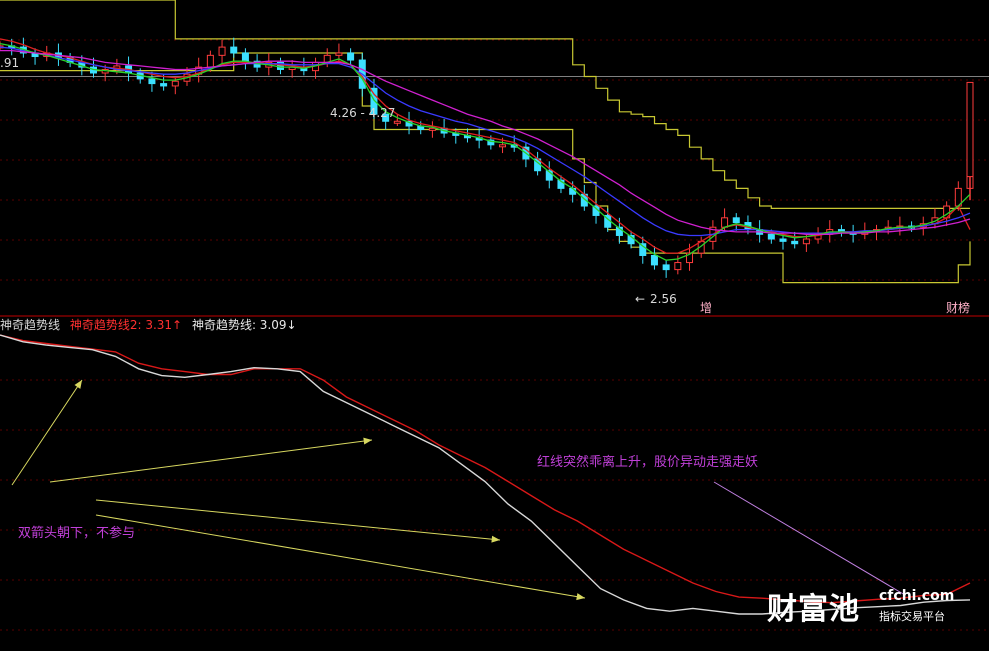 The height and width of the screenshot is (651, 989). What do you see at coordinates (648, 462) in the screenshot?
I see `annotation-red-line-diverge: 红线突然乖离上升，股价异动走强走妖` at bounding box center [648, 462].